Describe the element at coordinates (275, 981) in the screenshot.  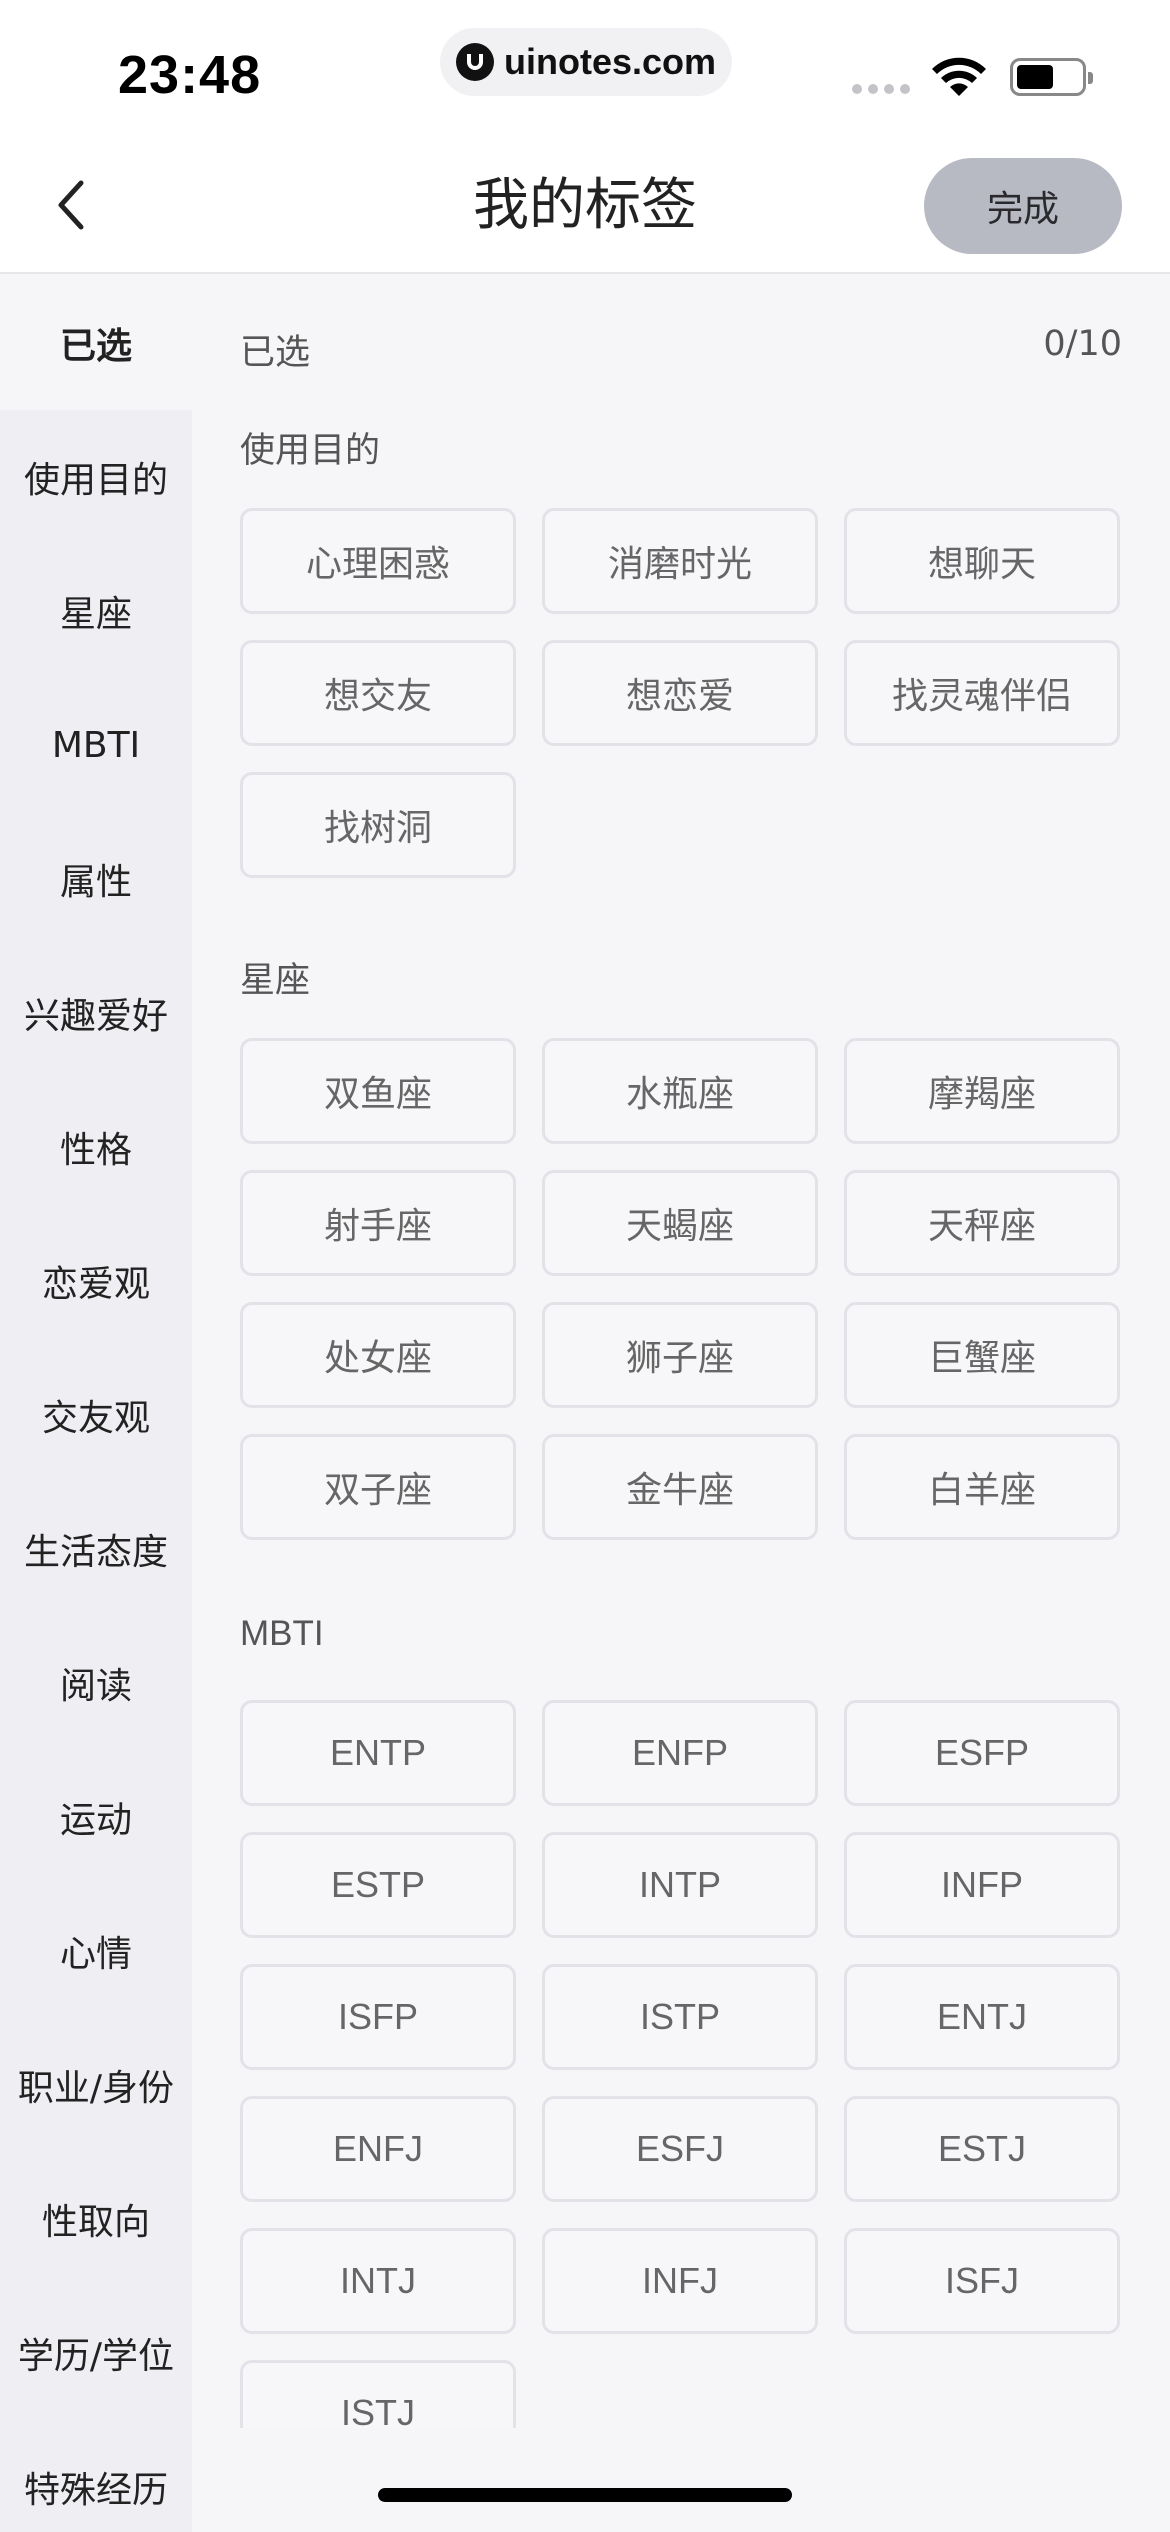
I see `section-title-zodiac: 星座` at that location.